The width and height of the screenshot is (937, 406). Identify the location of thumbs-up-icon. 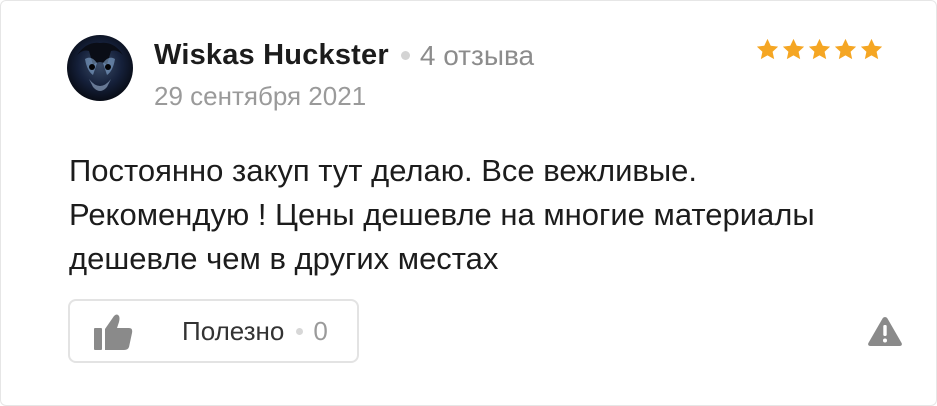
(113, 332).